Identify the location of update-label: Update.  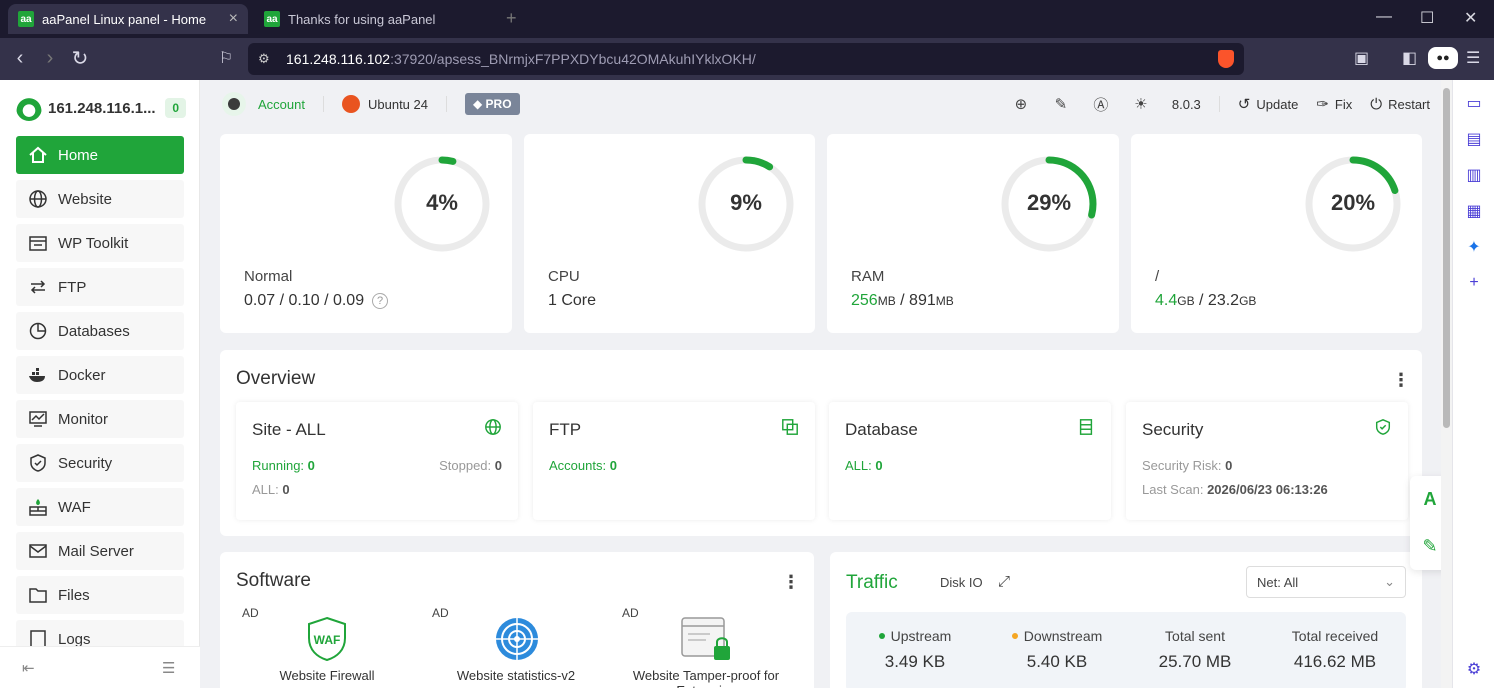
(1277, 104).